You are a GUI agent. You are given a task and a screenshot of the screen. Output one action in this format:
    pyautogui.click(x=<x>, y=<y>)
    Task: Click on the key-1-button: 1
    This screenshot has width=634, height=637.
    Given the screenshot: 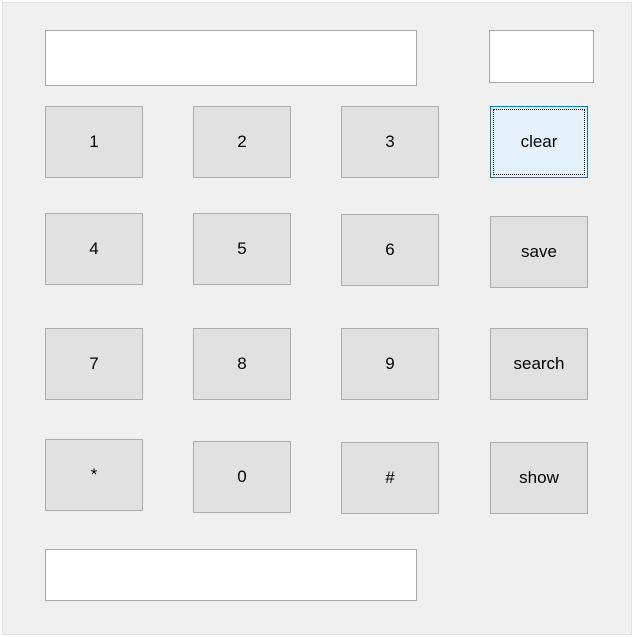 What is the action you would take?
    pyautogui.click(x=94, y=142)
    